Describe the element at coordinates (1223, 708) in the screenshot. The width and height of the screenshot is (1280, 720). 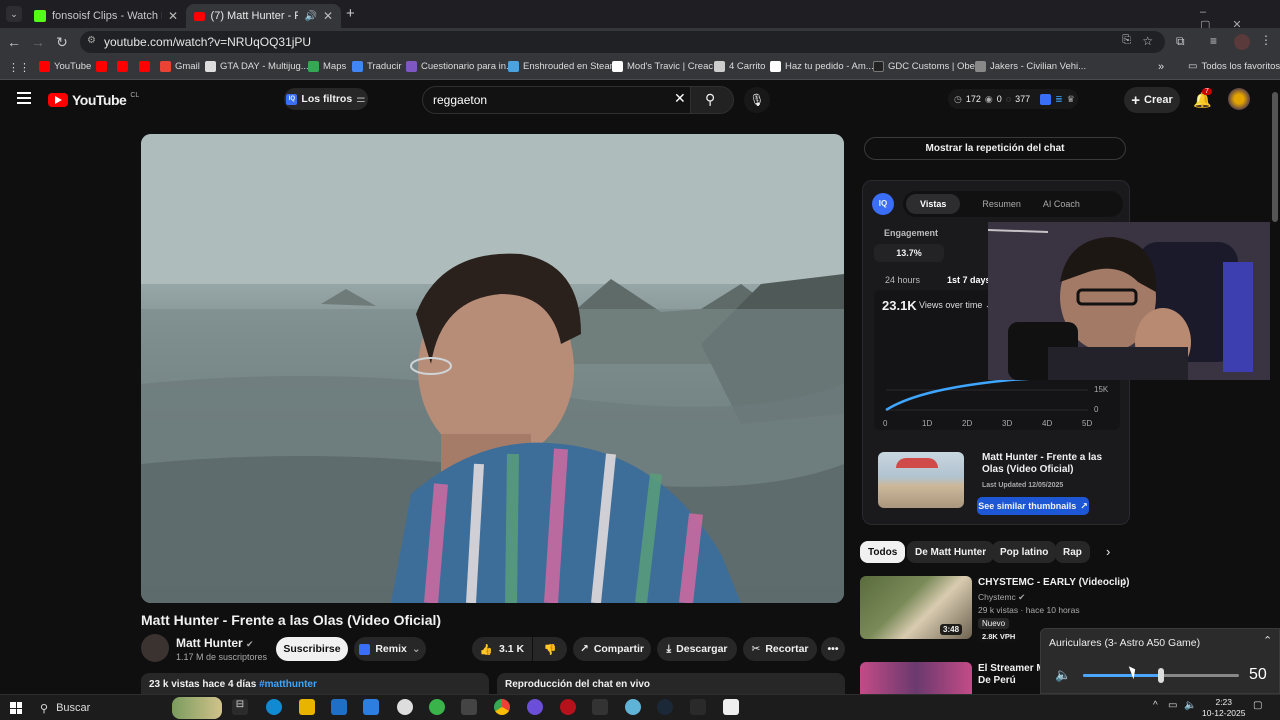
I see `clock: 2:23 10-12-2025` at that location.